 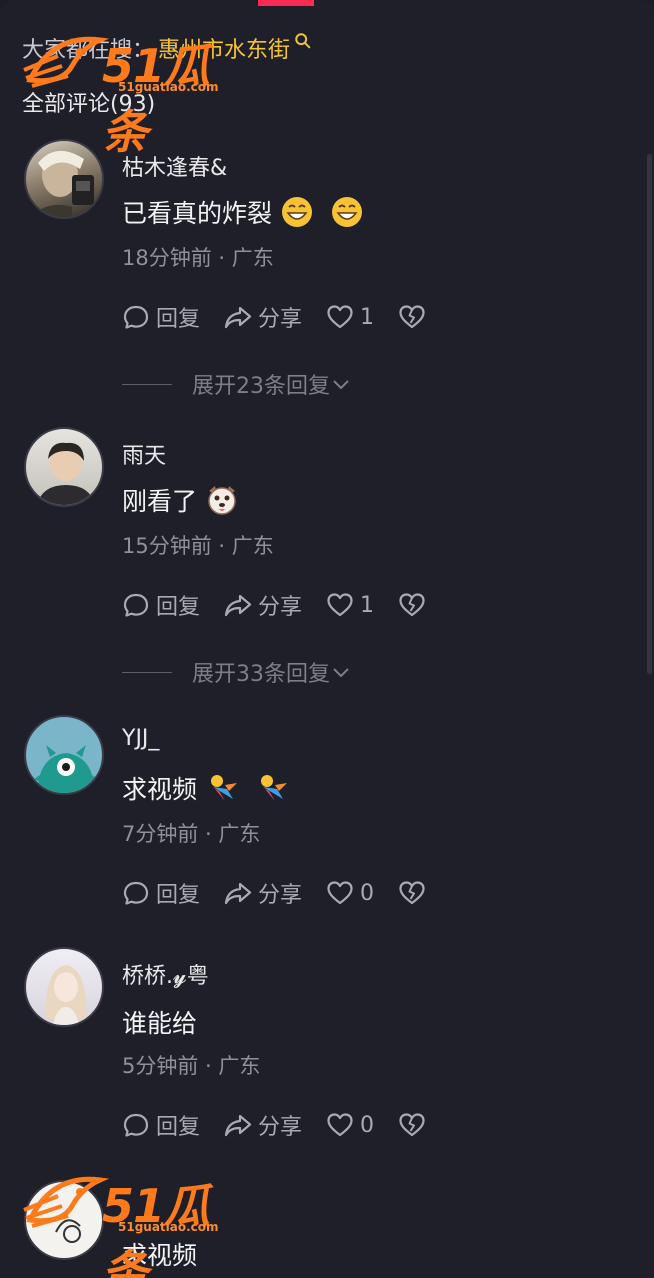 I want to click on comment-text: 谁能给, so click(x=160, y=1023).